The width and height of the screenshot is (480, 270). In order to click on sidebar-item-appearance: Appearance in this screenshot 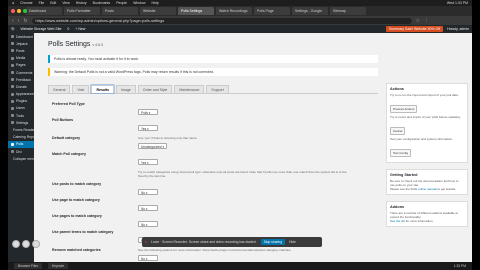, I will do `click(21, 94)`.